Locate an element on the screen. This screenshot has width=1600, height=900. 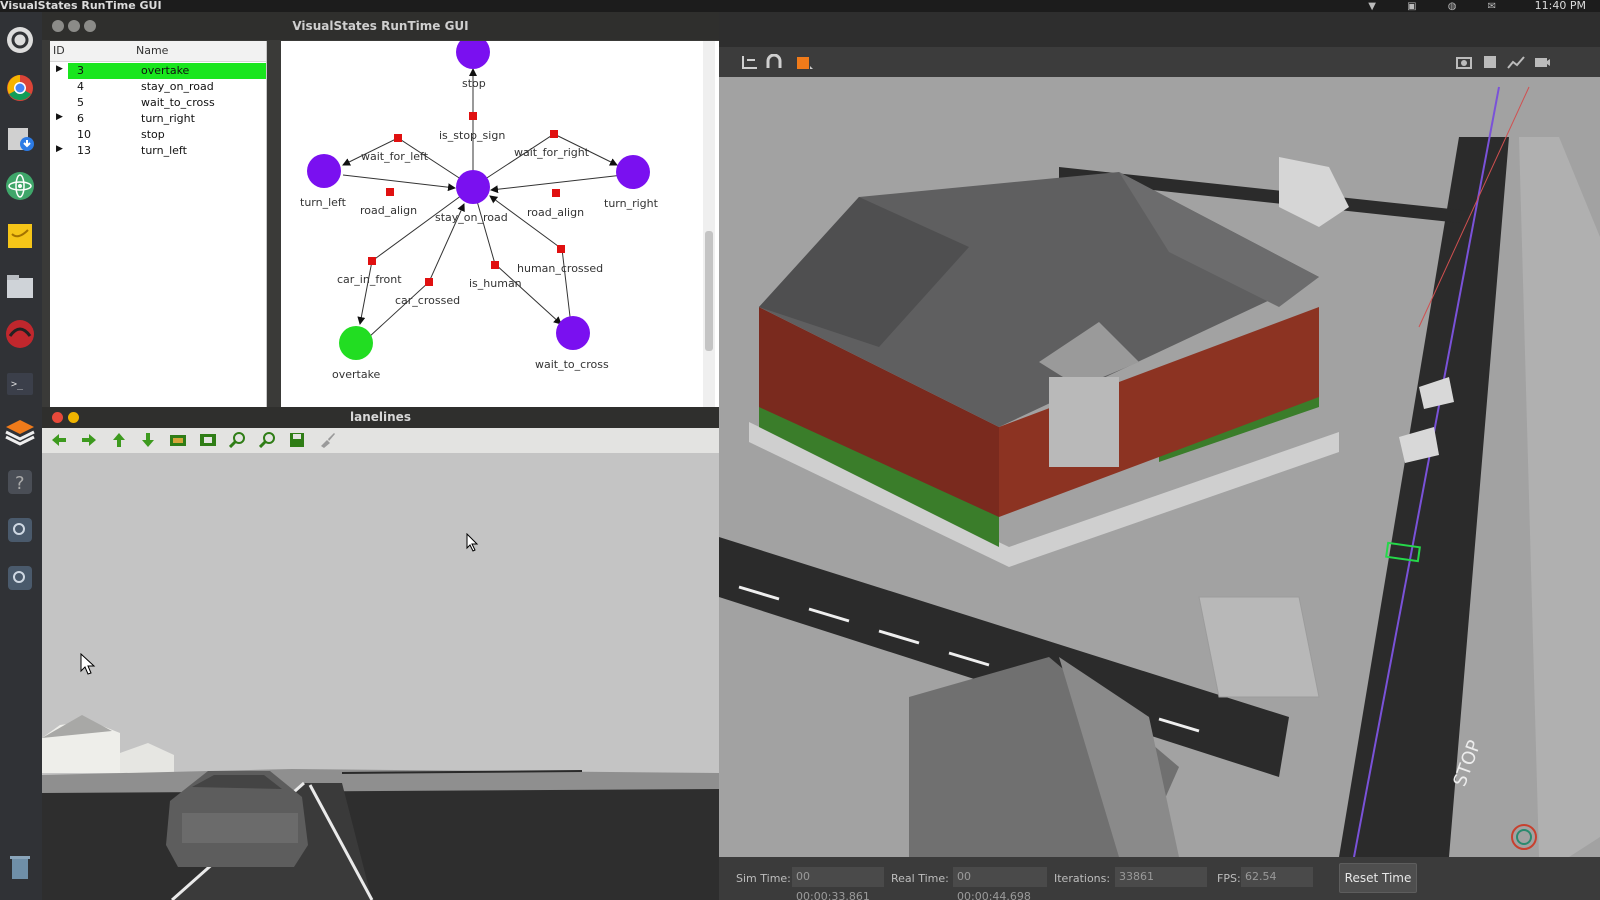
sticky-notes-icon is located at coordinates (20, 236).